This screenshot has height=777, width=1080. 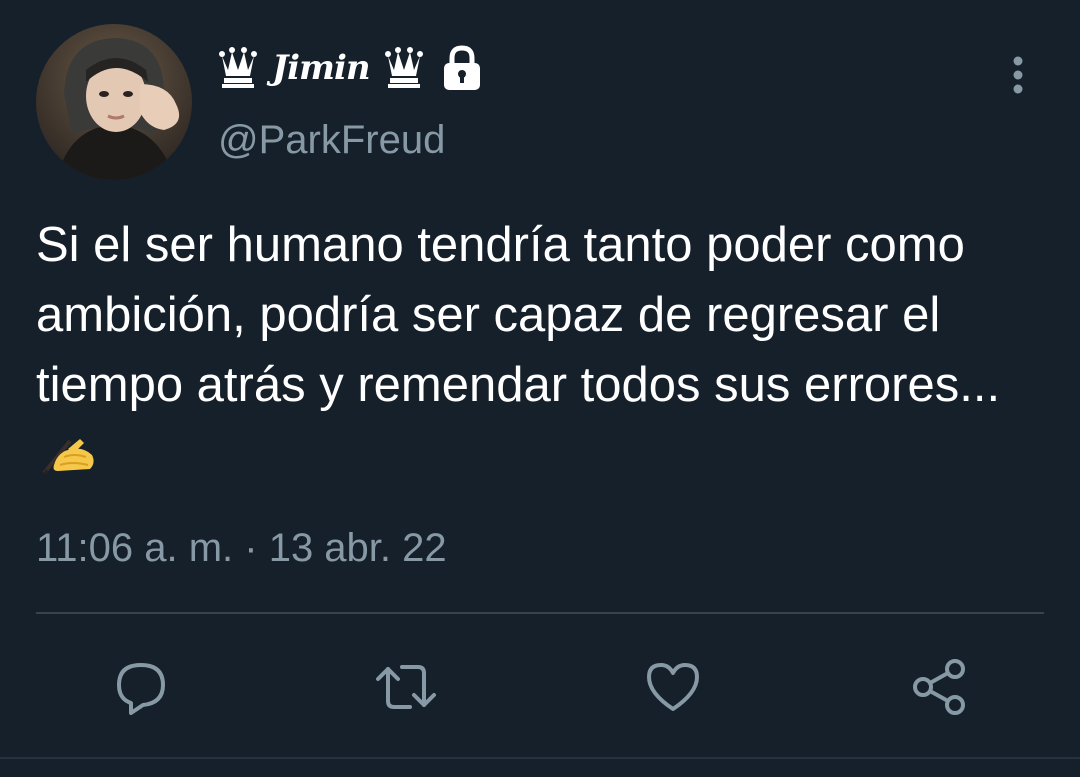 I want to click on avatar, so click(x=114, y=102).